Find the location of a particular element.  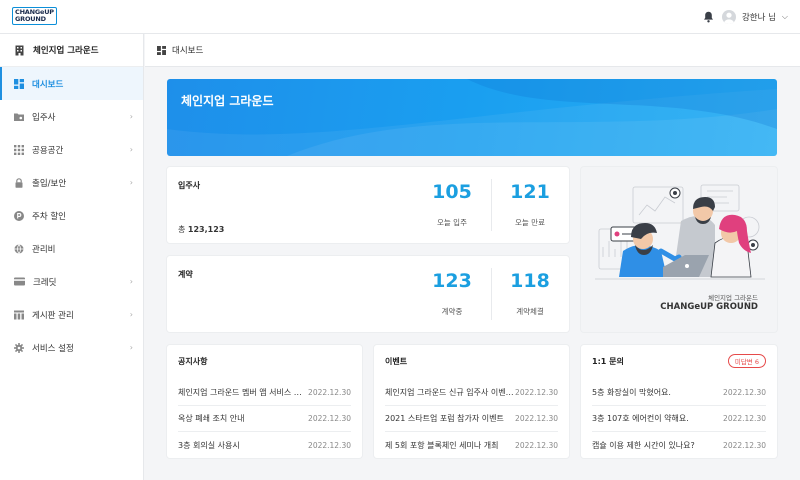

list-item: 2021 스타트업 포럼 참가자 이벤트 2022.12.30 is located at coordinates (471, 419).